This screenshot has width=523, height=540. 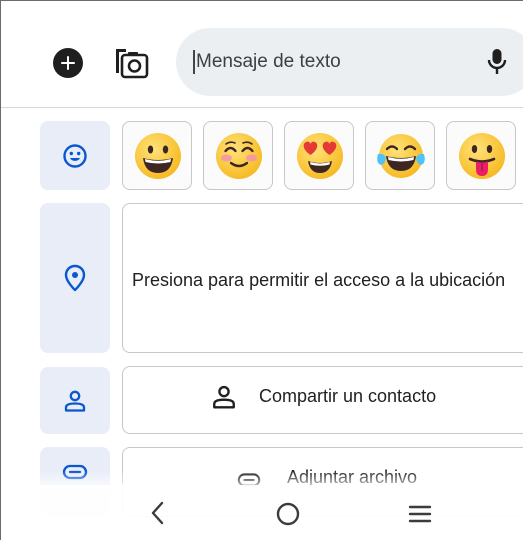 What do you see at coordinates (288, 514) in the screenshot?
I see `home-circle-icon` at bounding box center [288, 514].